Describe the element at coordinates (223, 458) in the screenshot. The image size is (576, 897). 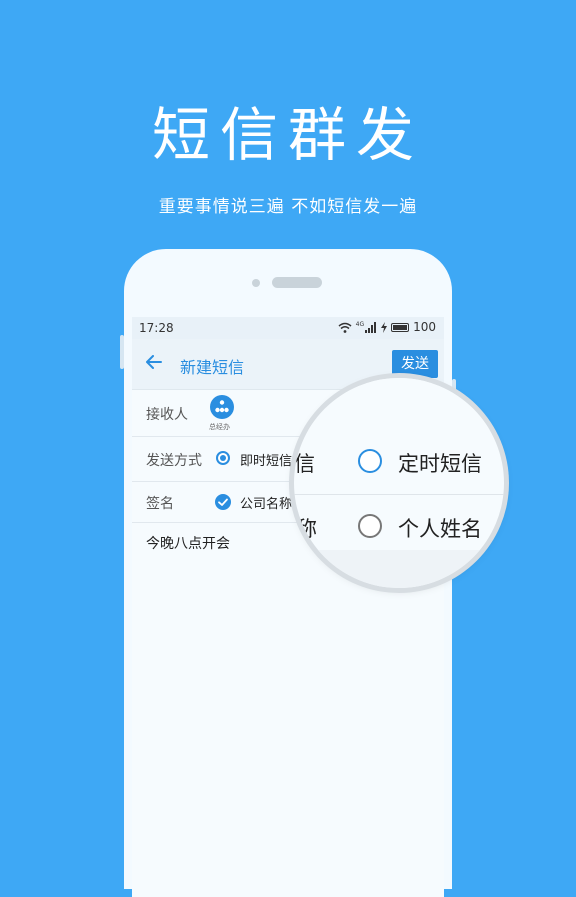
I see `instant-sms-radio` at that location.